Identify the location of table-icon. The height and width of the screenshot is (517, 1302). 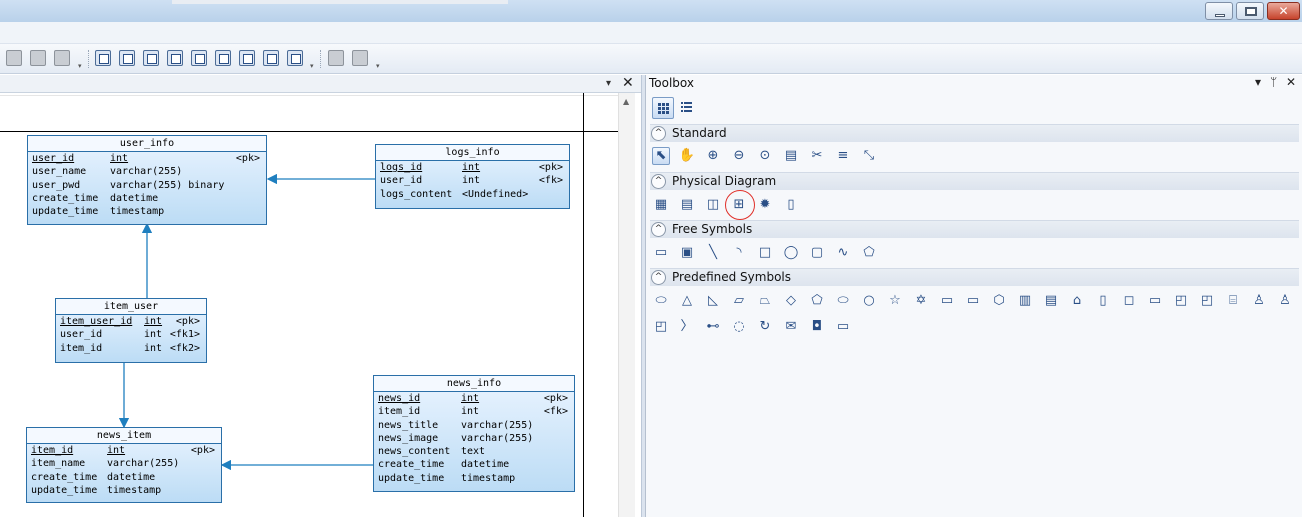
(127, 58).